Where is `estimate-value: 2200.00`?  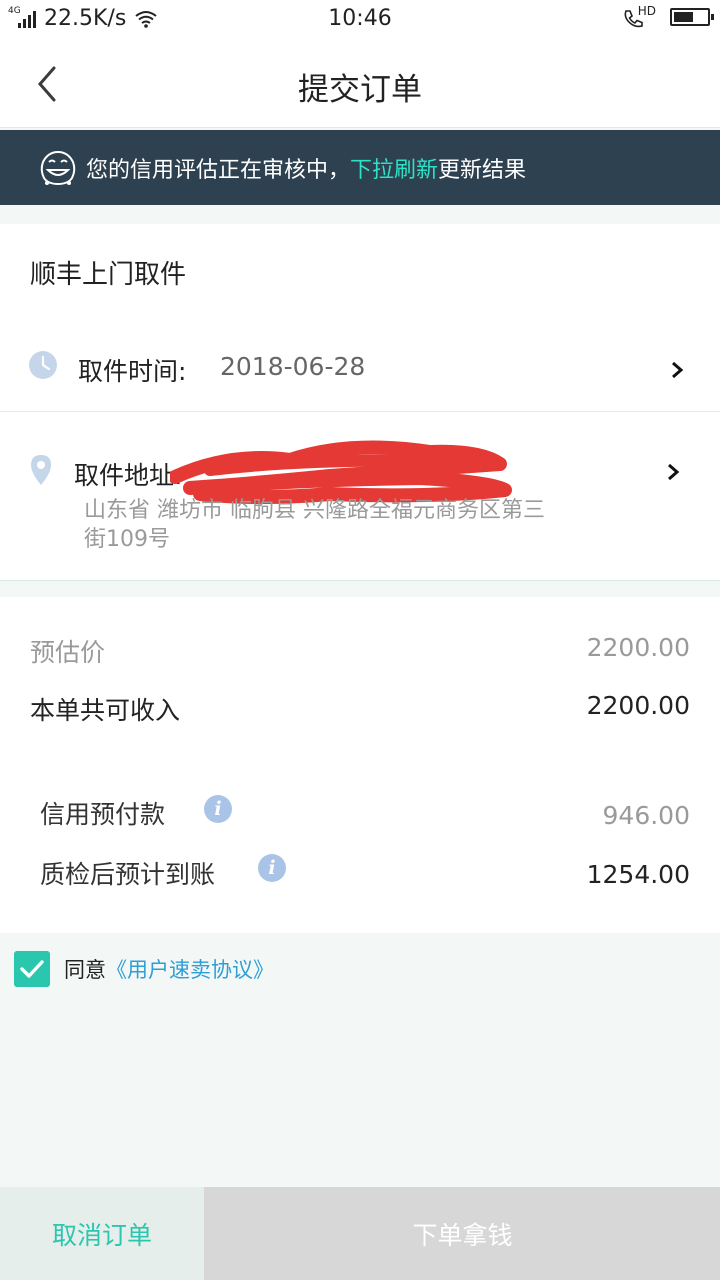
estimate-value: 2200.00 is located at coordinates (638, 647).